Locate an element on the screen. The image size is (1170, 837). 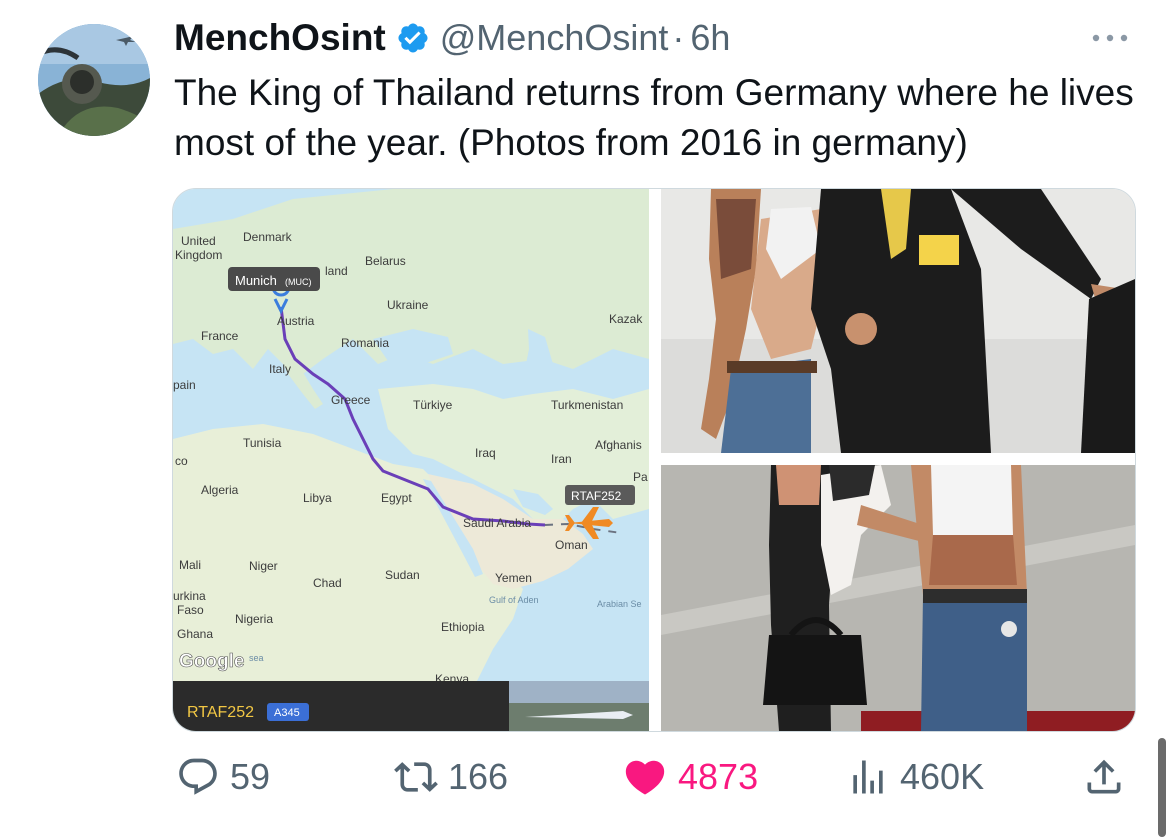
heart-icon is located at coordinates (645, 777).